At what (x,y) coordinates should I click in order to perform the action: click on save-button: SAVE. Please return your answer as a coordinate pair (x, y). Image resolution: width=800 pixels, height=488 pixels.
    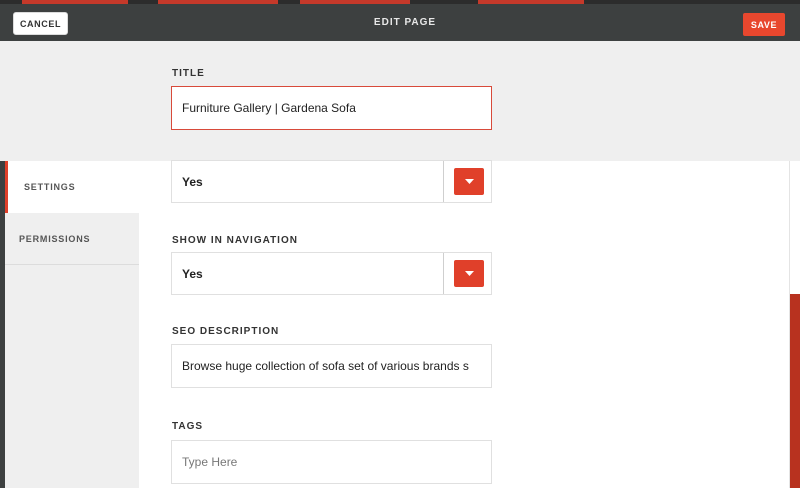
    Looking at the image, I should click on (764, 24).